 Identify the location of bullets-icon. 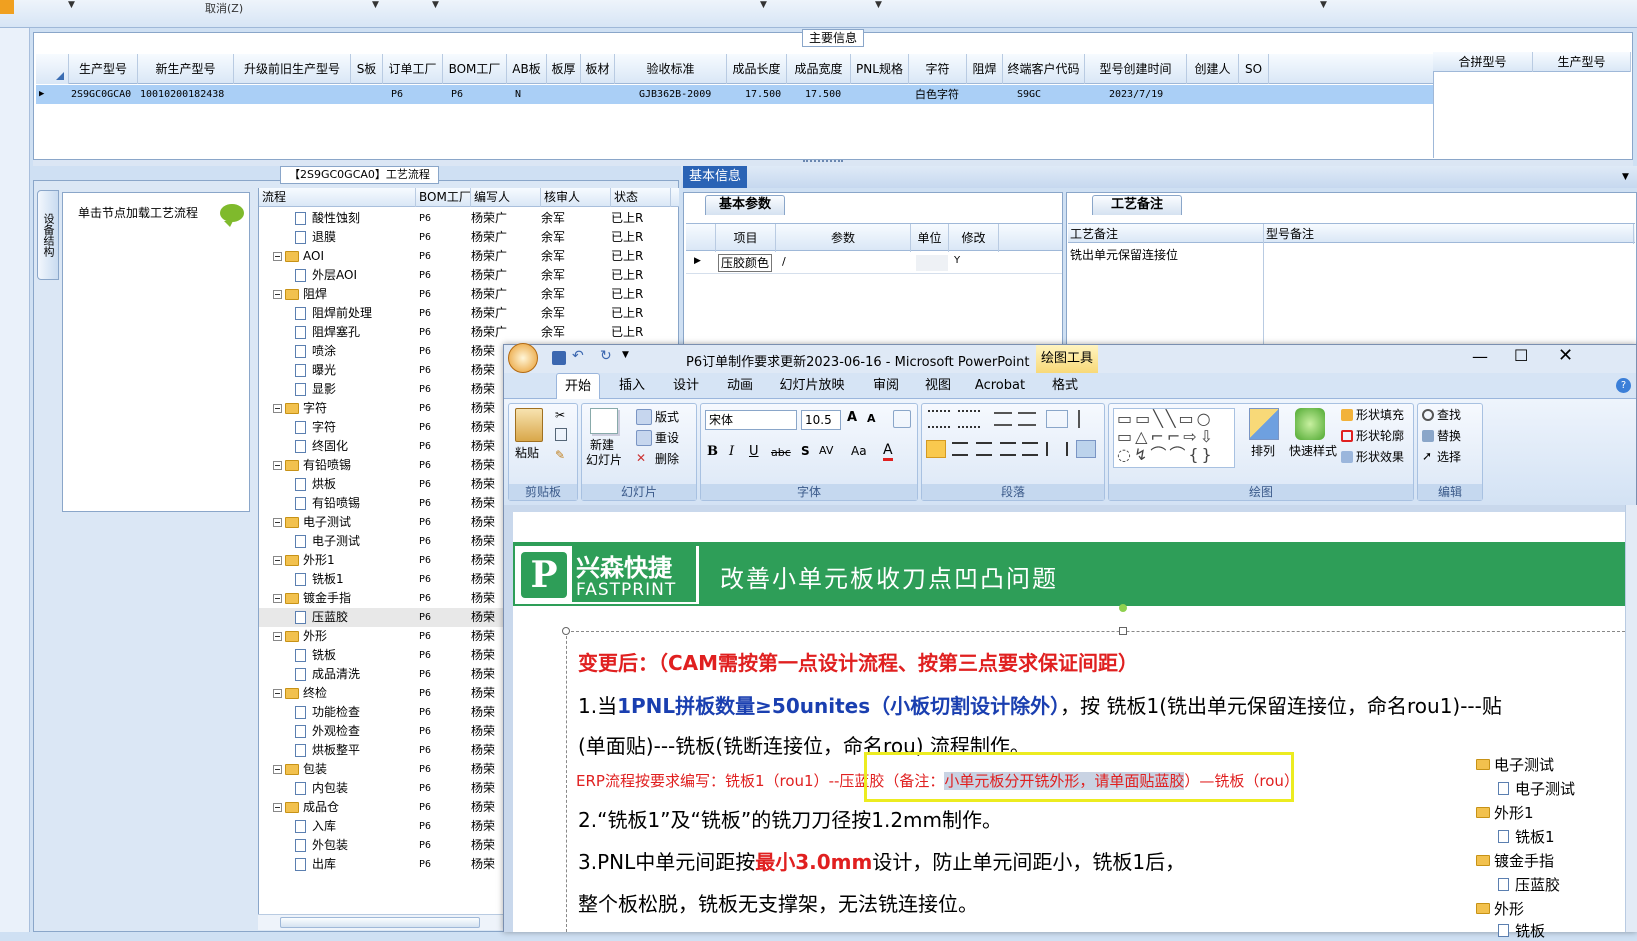
(939, 419).